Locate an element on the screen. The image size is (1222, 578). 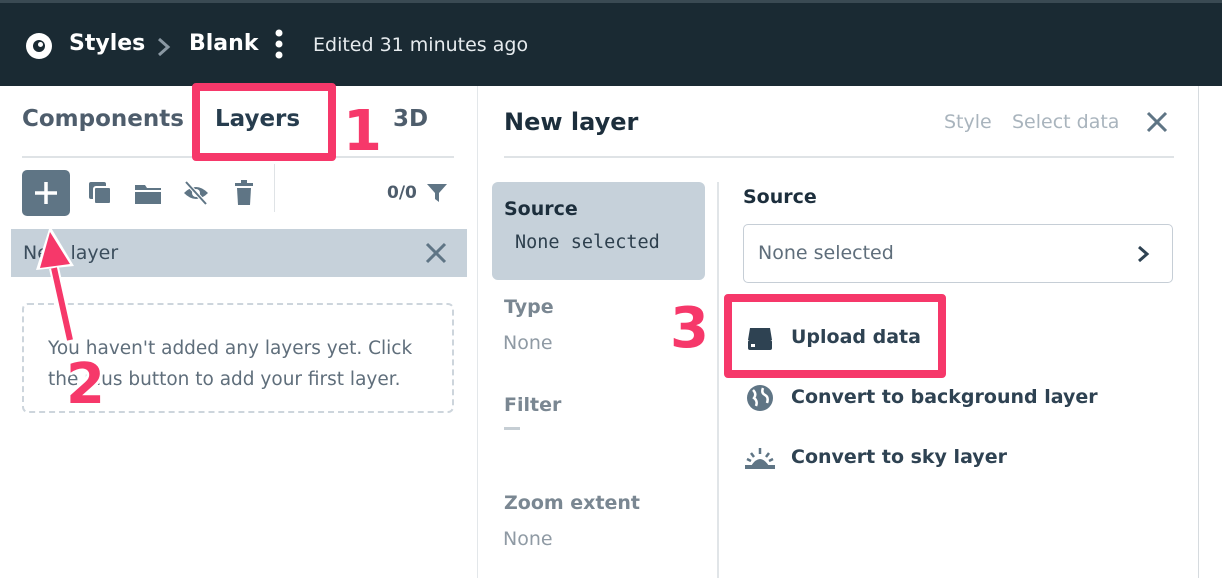
source-select-value: None selected is located at coordinates (826, 253).